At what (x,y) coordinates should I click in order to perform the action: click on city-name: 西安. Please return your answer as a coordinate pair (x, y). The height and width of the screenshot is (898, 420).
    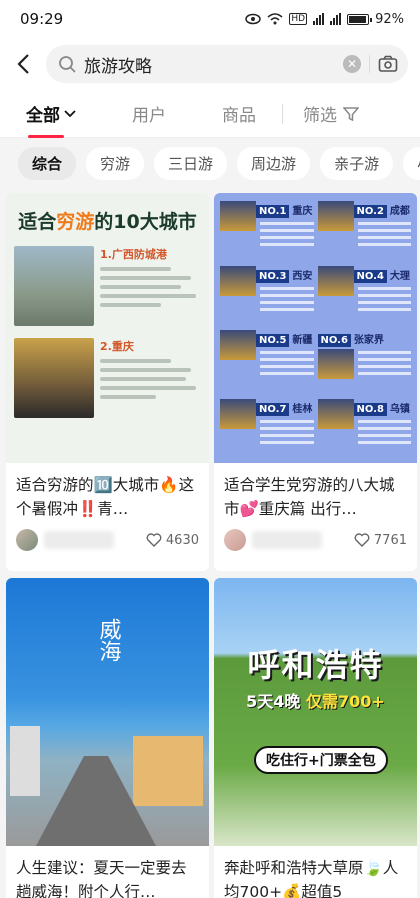
    Looking at the image, I should click on (302, 276).